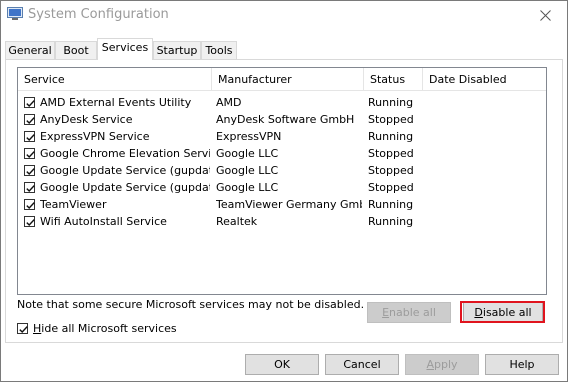 The image size is (568, 382). I want to click on tab-startup: Startup, so click(177, 50).